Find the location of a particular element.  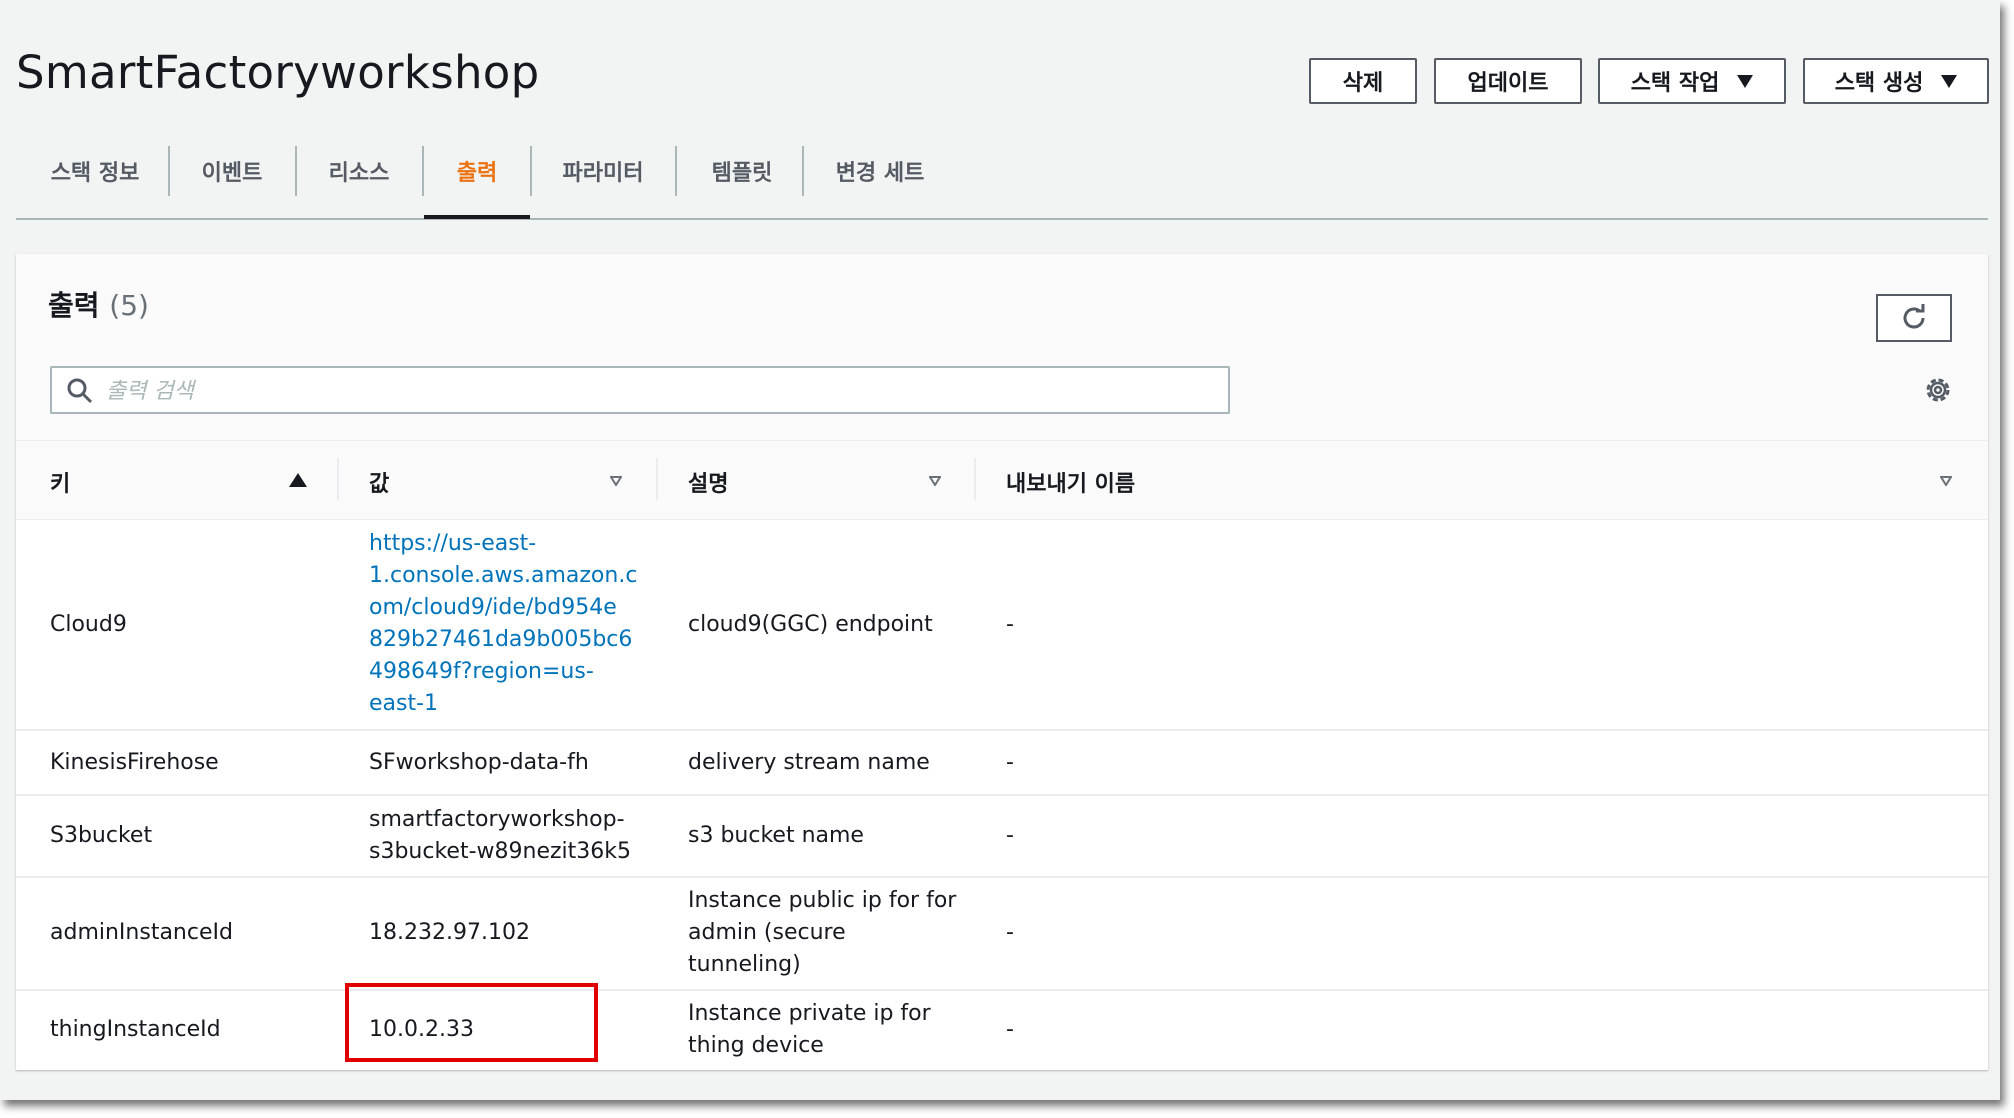

stack-actions-dropdown: 스택 작업 is located at coordinates (1692, 81).